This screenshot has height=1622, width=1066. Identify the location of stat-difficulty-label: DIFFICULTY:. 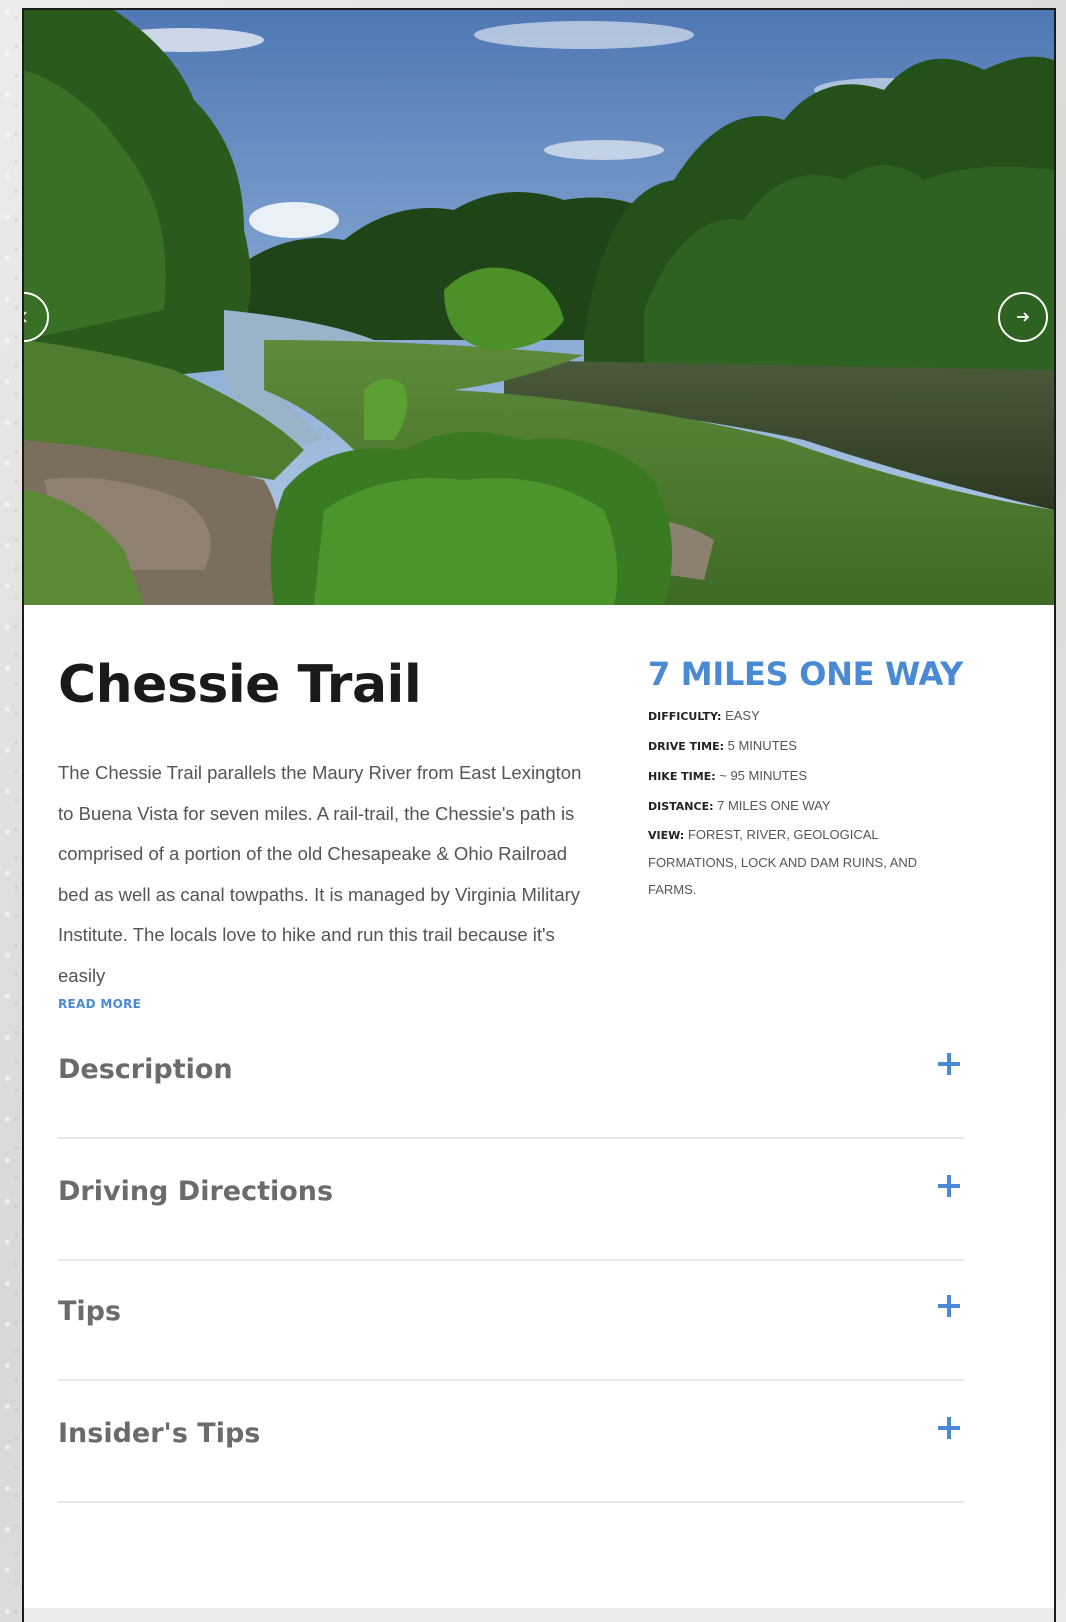
(685, 716).